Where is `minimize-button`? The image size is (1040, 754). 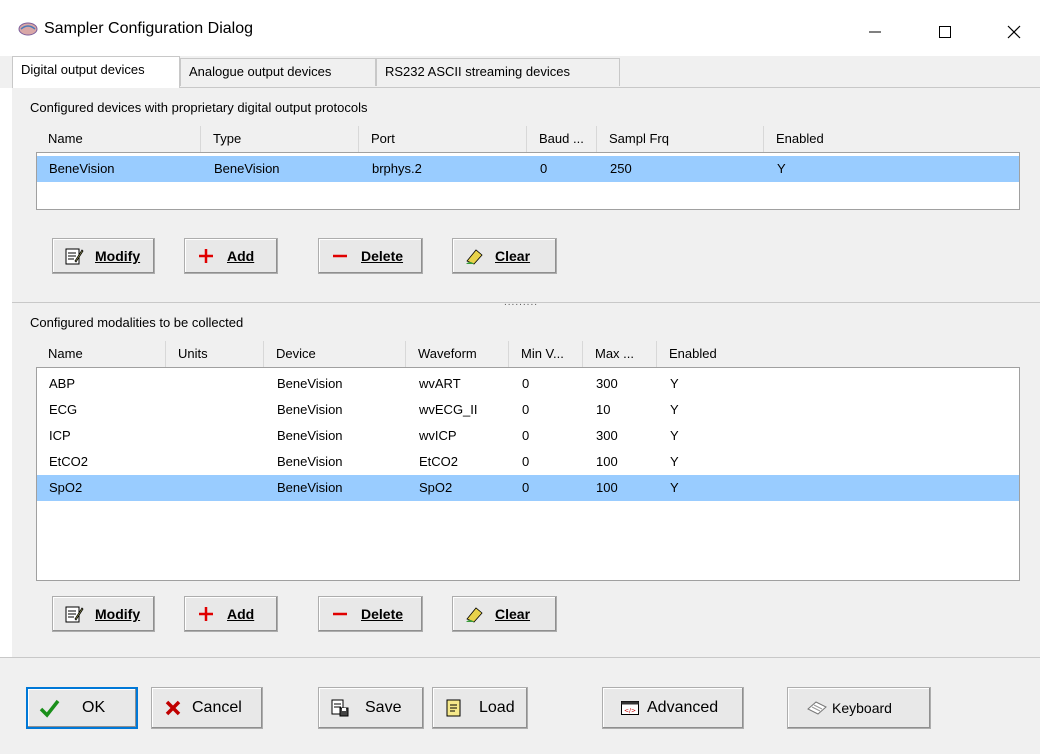 minimize-button is located at coordinates (875, 32).